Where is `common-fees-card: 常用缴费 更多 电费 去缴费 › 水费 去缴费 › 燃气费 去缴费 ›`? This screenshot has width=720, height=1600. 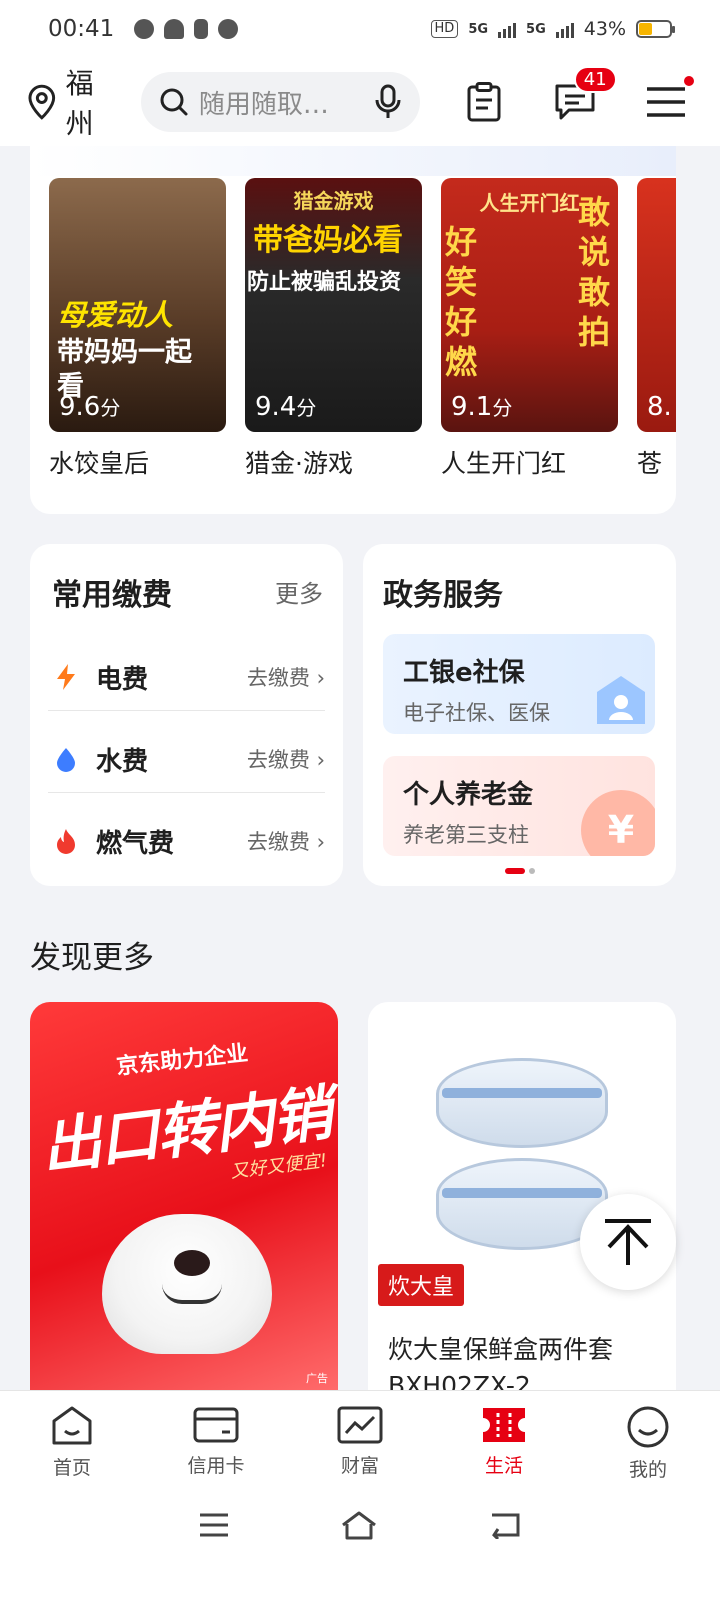
common-fees-card: 常用缴费 更多 电费 去缴费 › 水费 去缴费 › 燃气费 去缴费 › is located at coordinates (186, 715).